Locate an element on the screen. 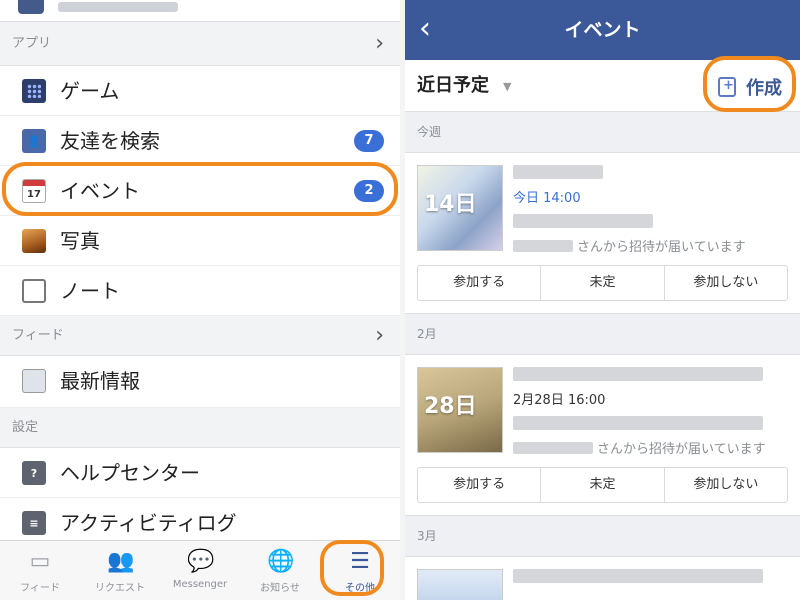 This screenshot has height=600, width=800. menu-item-photos: 写真 is located at coordinates (200, 241).